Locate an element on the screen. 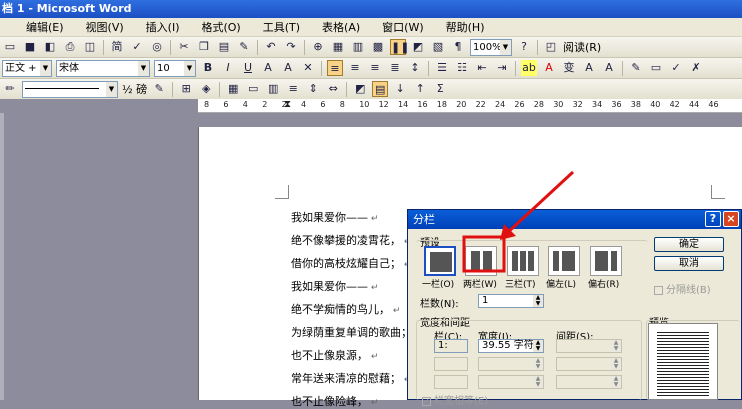 This screenshot has height=409, width=742. autoformat-icon: ◩ is located at coordinates (360, 89).